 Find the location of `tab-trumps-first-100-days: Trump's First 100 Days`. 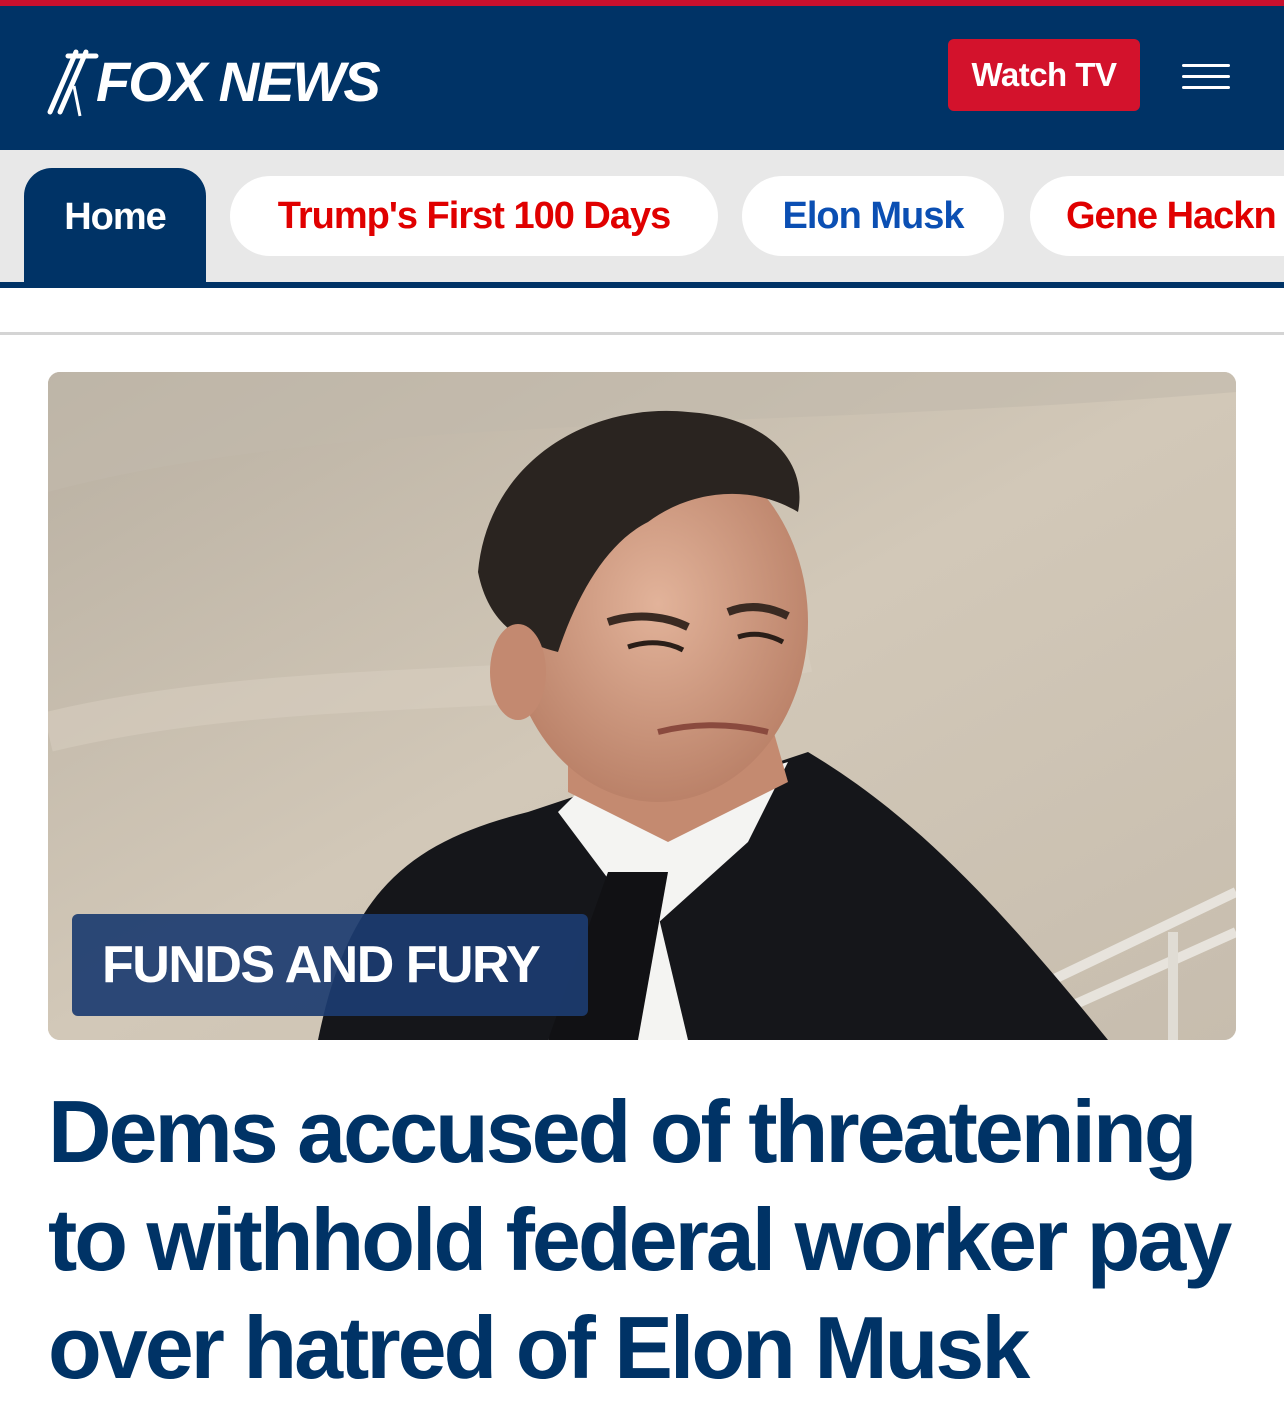

tab-trumps-first-100-days: Trump's First 100 Days is located at coordinates (474, 216).